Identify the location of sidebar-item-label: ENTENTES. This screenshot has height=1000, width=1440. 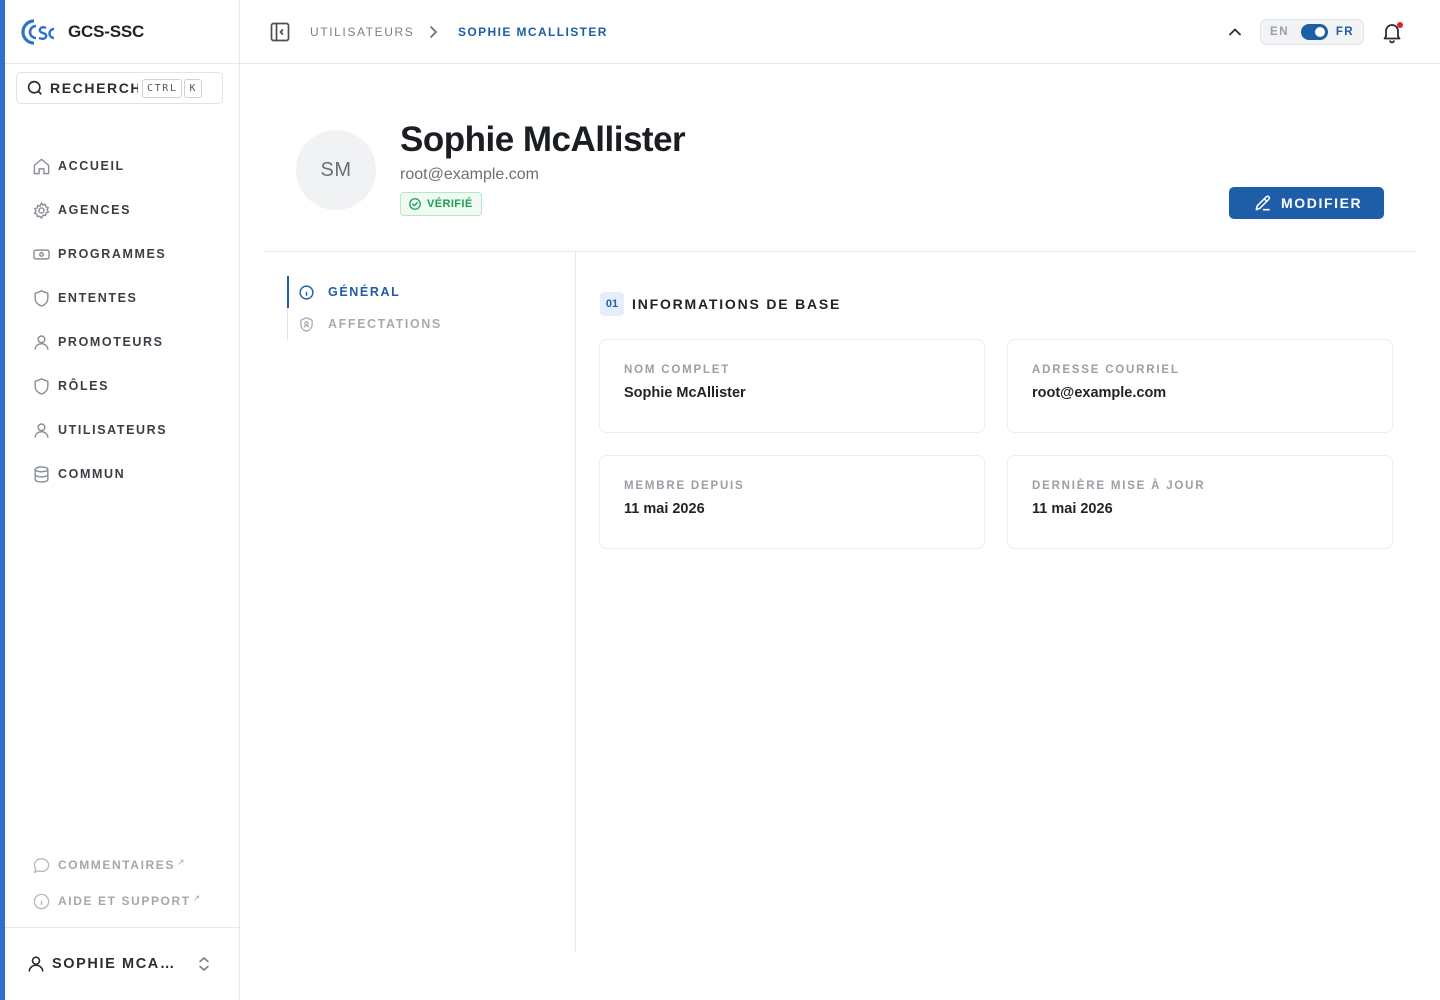
(98, 298).